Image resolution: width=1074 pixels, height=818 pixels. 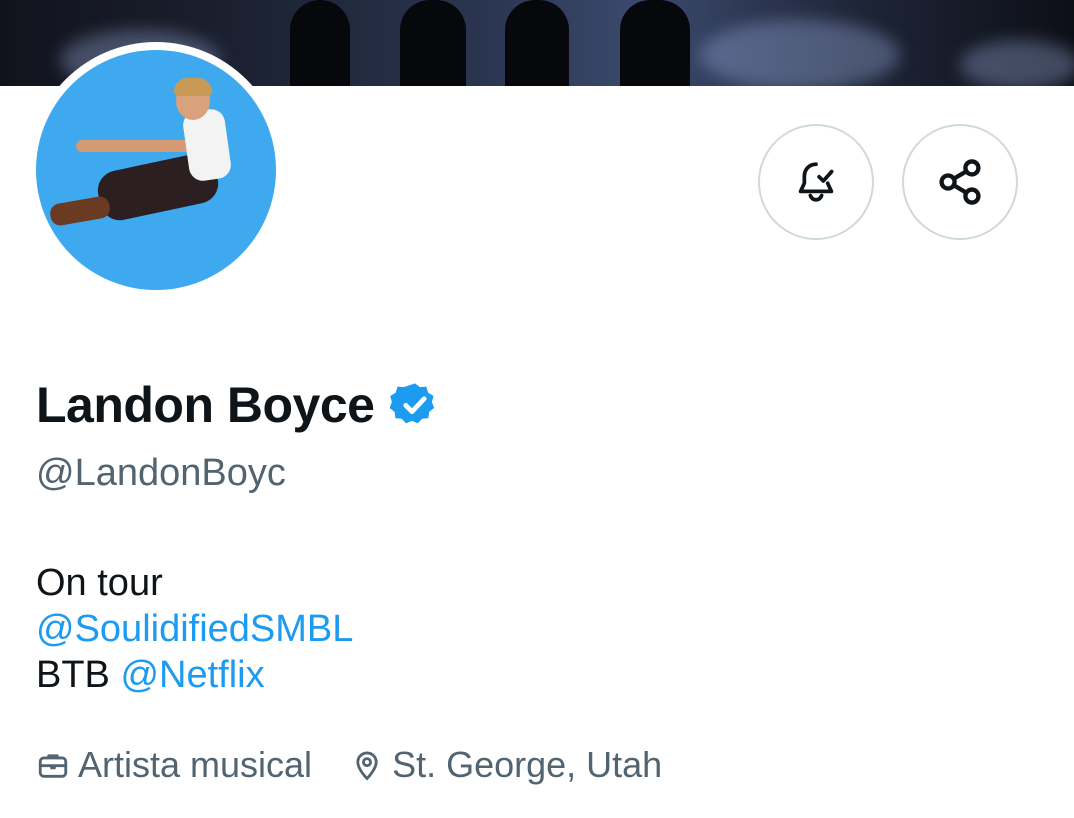 What do you see at coordinates (205, 405) in the screenshot?
I see `display-name: Landon Boyce` at bounding box center [205, 405].